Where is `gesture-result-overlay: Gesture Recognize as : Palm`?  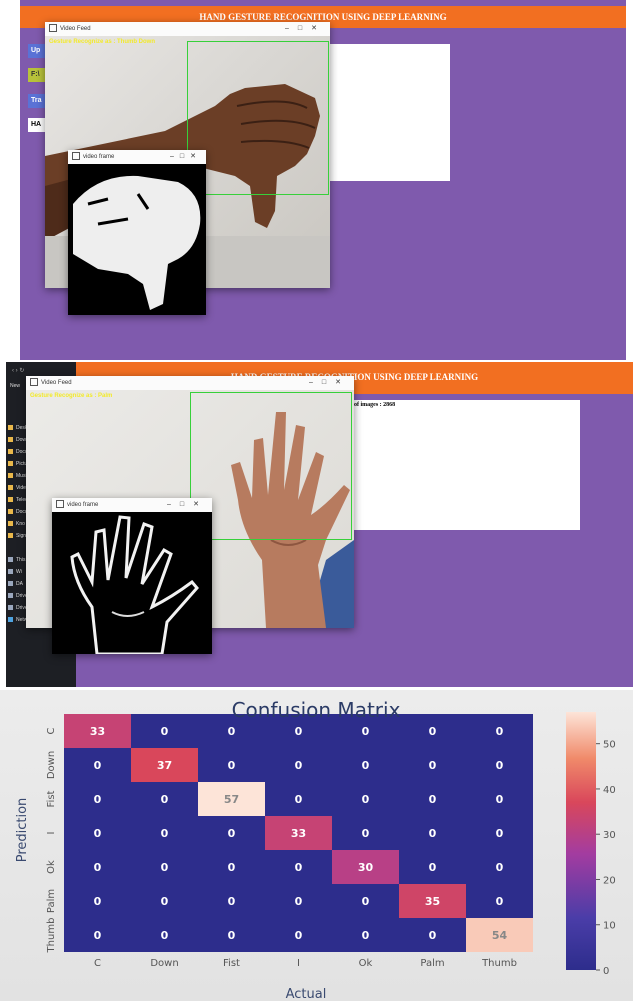
gesture-result-overlay: Gesture Recognize as : Palm is located at coordinates (71, 396).